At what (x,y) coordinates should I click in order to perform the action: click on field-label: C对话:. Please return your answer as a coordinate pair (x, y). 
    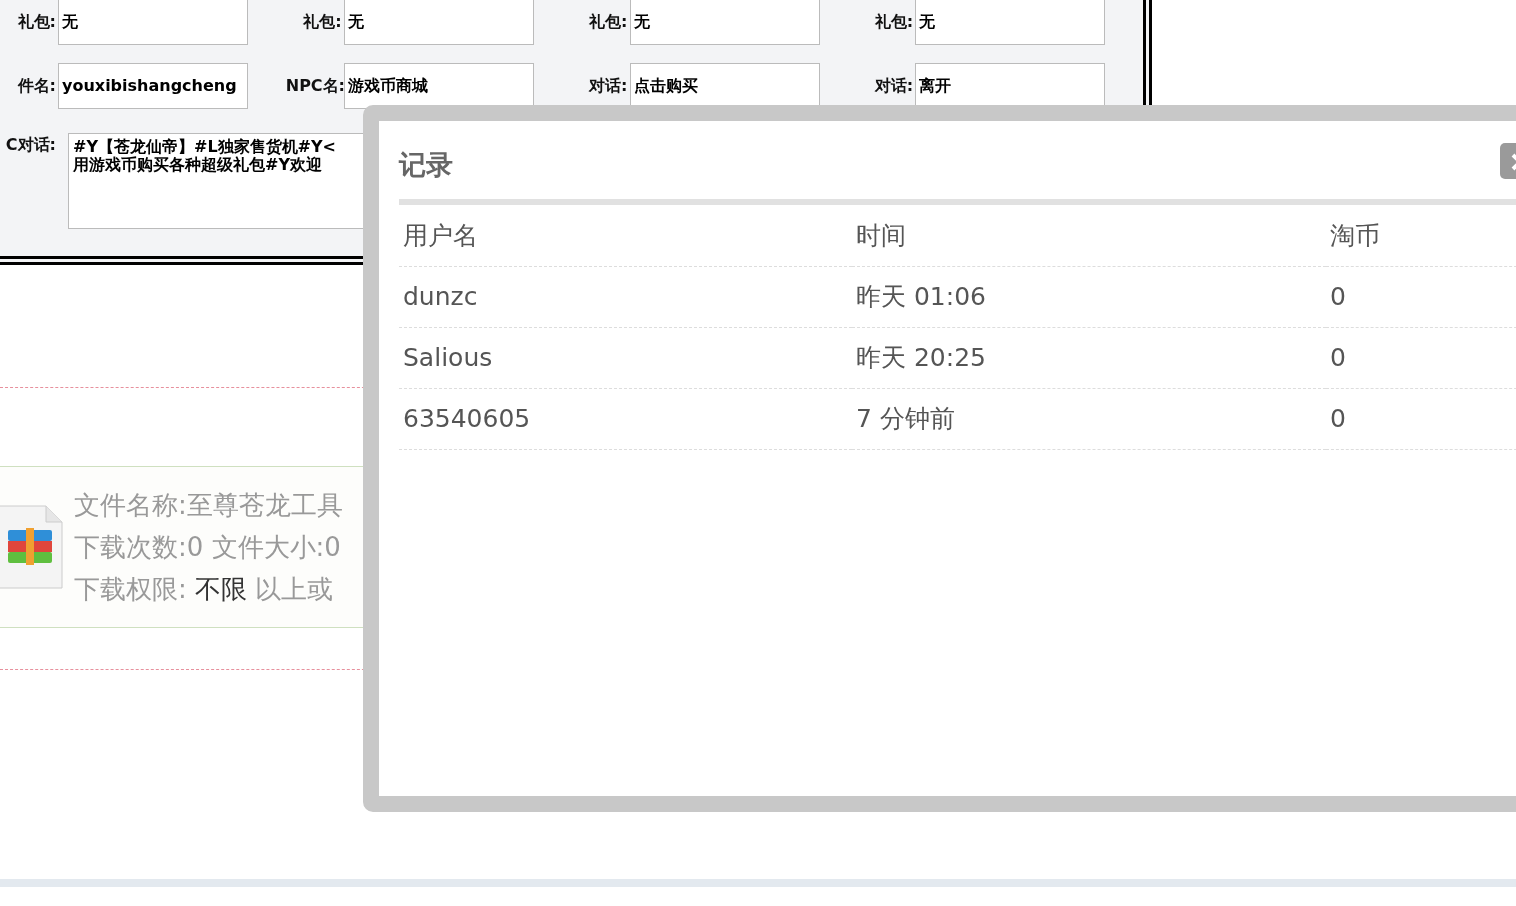
    Looking at the image, I should click on (30, 145).